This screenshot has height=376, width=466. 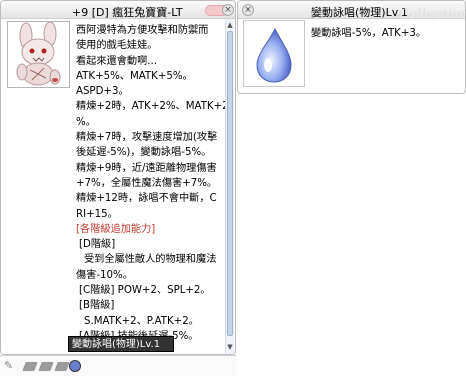 What do you see at coordinates (134, 76) in the screenshot?
I see `desc-line: ATK+5%、MATK+5%。` at bounding box center [134, 76].